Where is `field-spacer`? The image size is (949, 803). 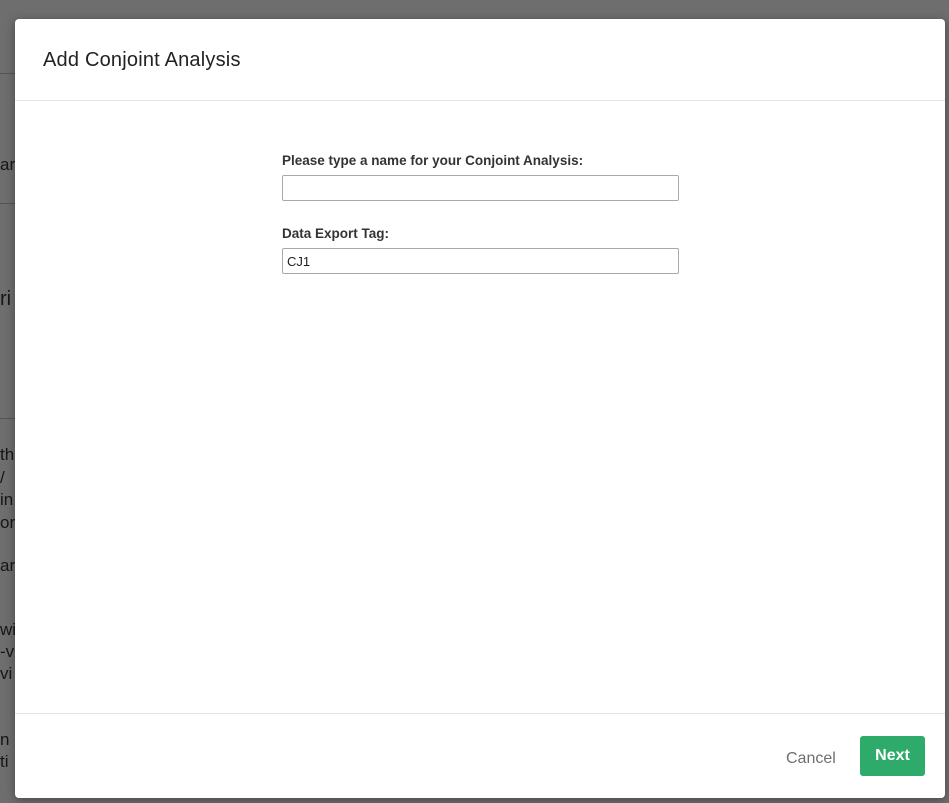
field-spacer is located at coordinates (480, 213).